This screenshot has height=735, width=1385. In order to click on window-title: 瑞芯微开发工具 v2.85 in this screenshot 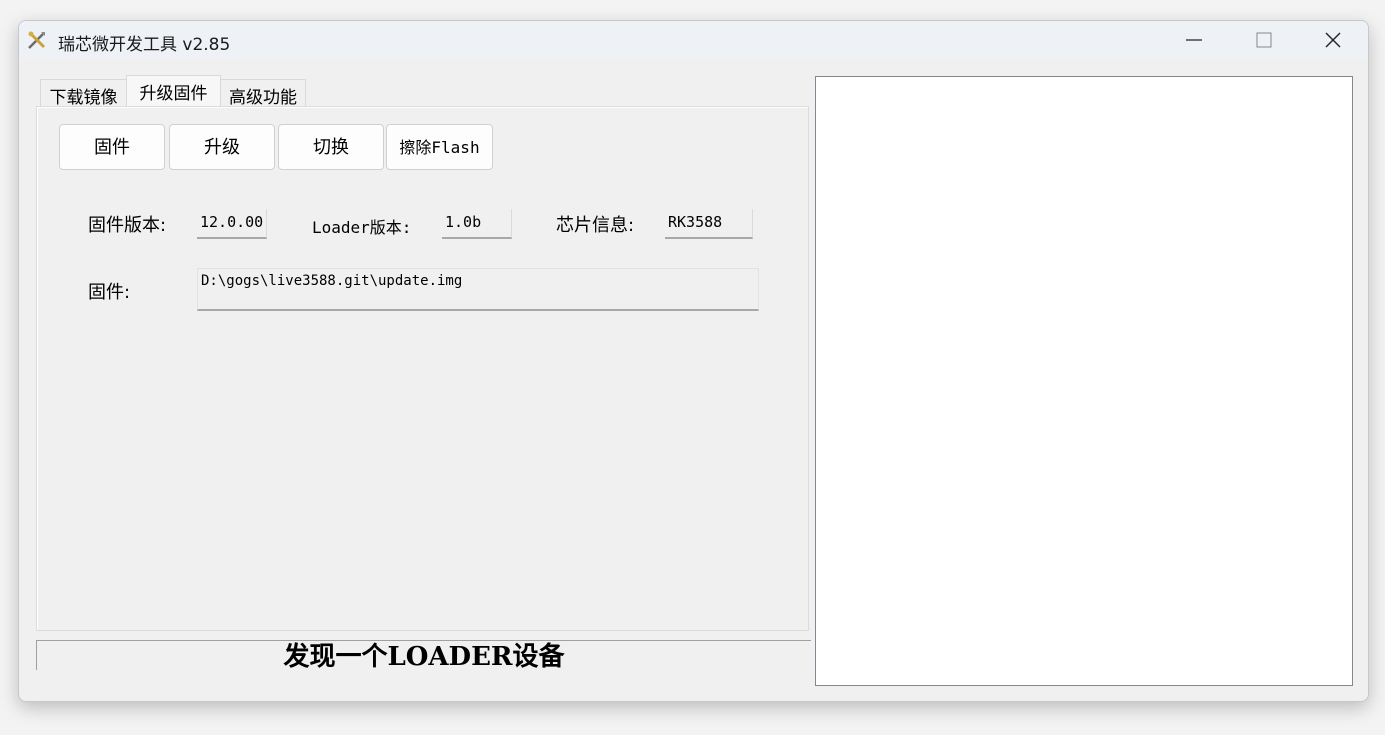, I will do `click(144, 45)`.